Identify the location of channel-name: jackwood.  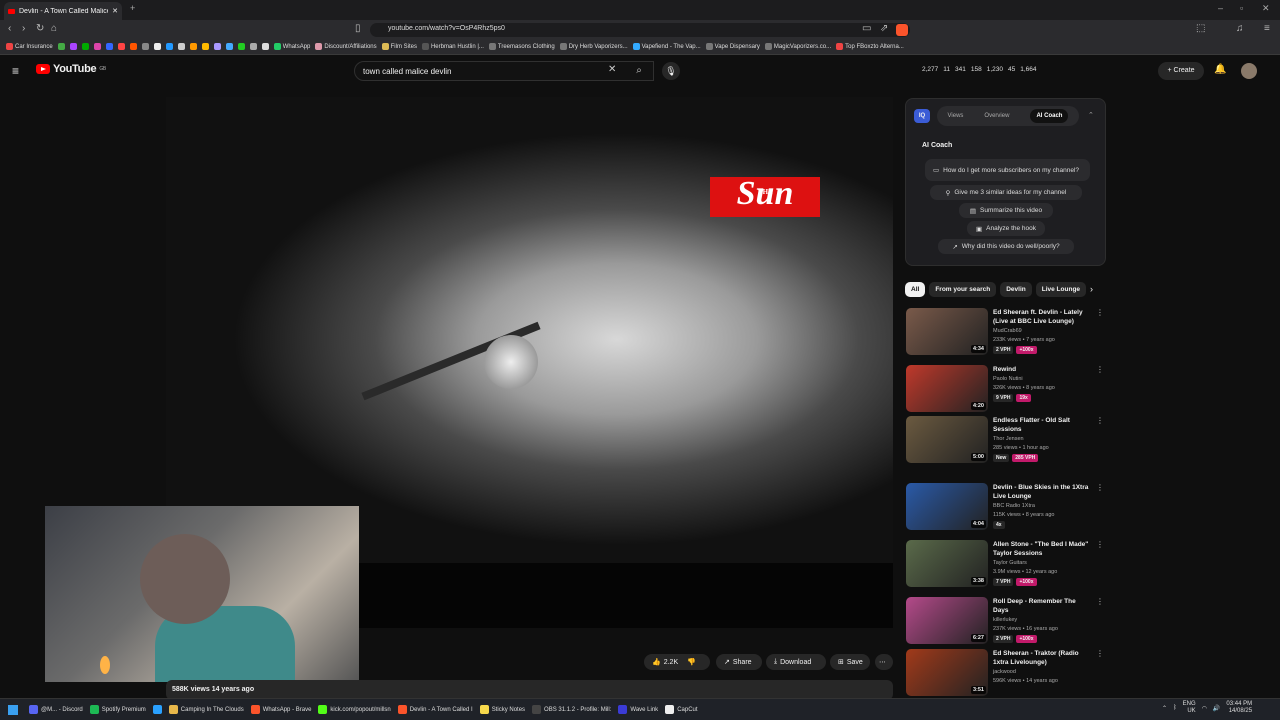
(1004, 672).